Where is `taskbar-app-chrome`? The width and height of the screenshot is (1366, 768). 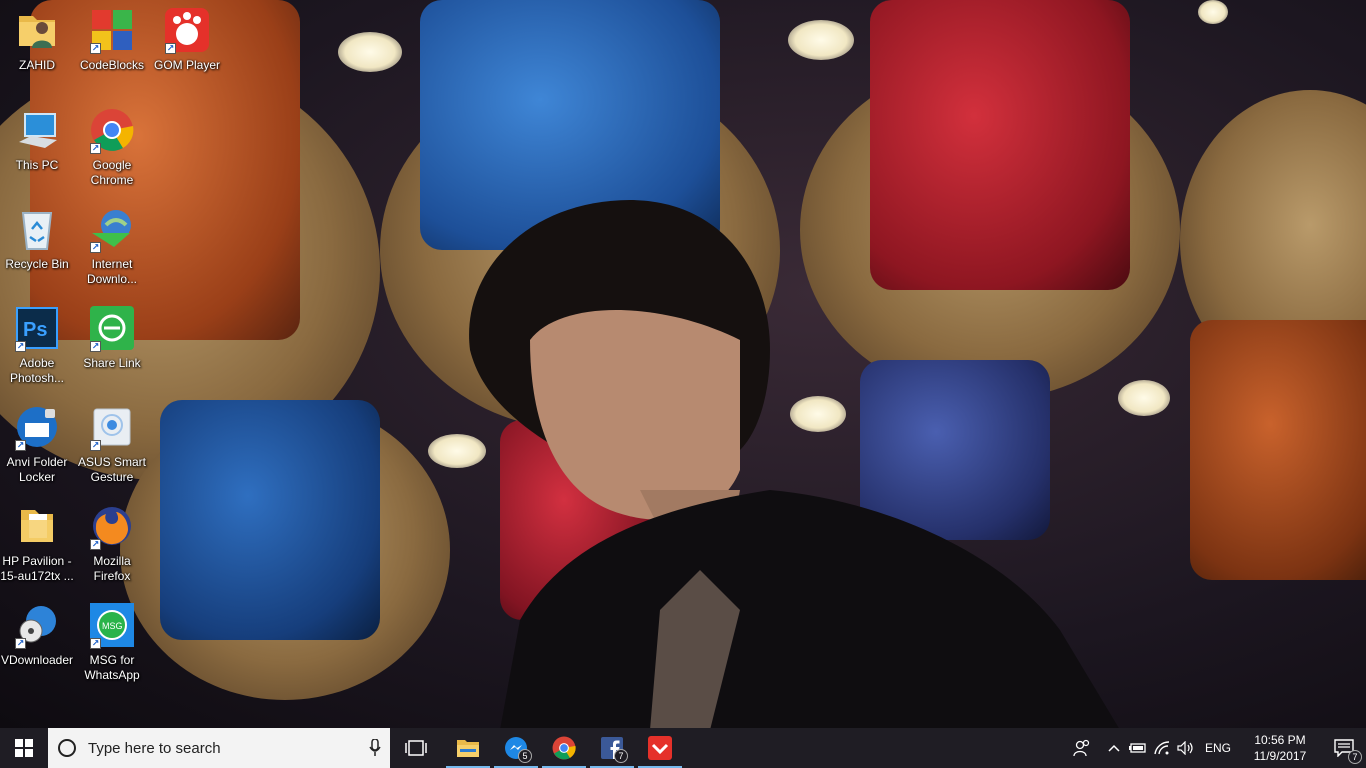 taskbar-app-chrome is located at coordinates (564, 748).